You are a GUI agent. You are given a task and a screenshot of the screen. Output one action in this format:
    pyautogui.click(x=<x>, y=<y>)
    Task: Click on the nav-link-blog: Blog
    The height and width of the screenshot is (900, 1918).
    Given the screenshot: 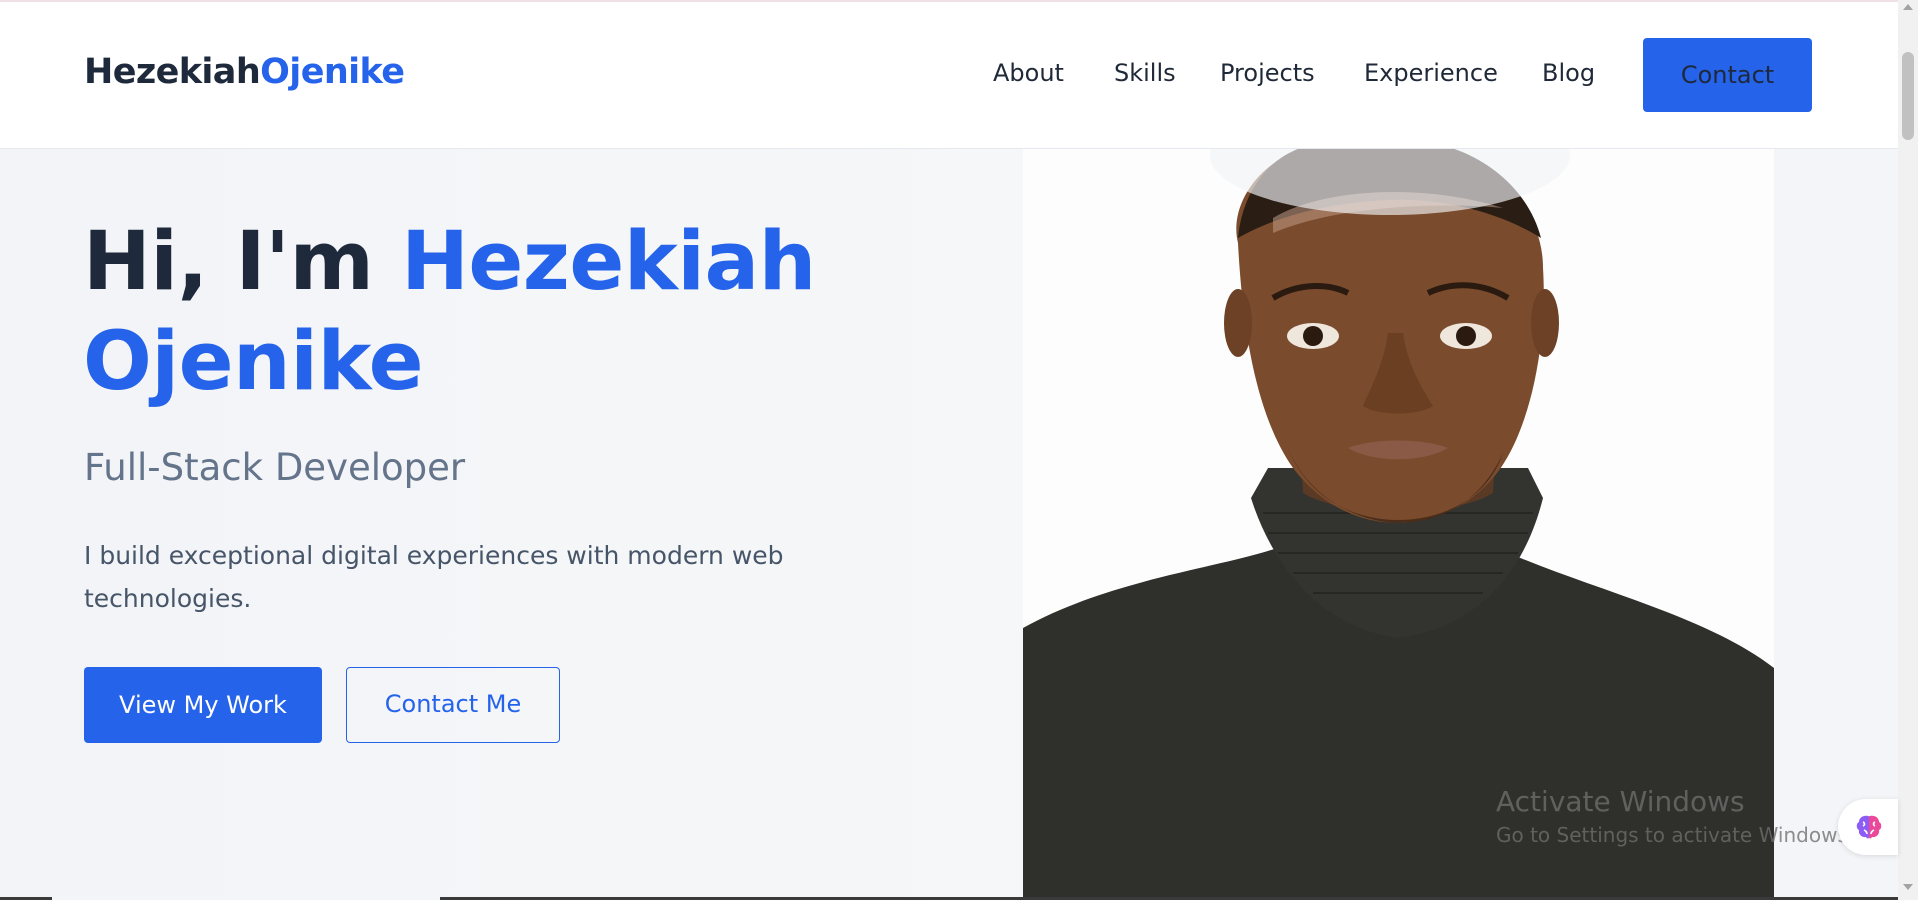 What is the action you would take?
    pyautogui.click(x=1568, y=73)
    